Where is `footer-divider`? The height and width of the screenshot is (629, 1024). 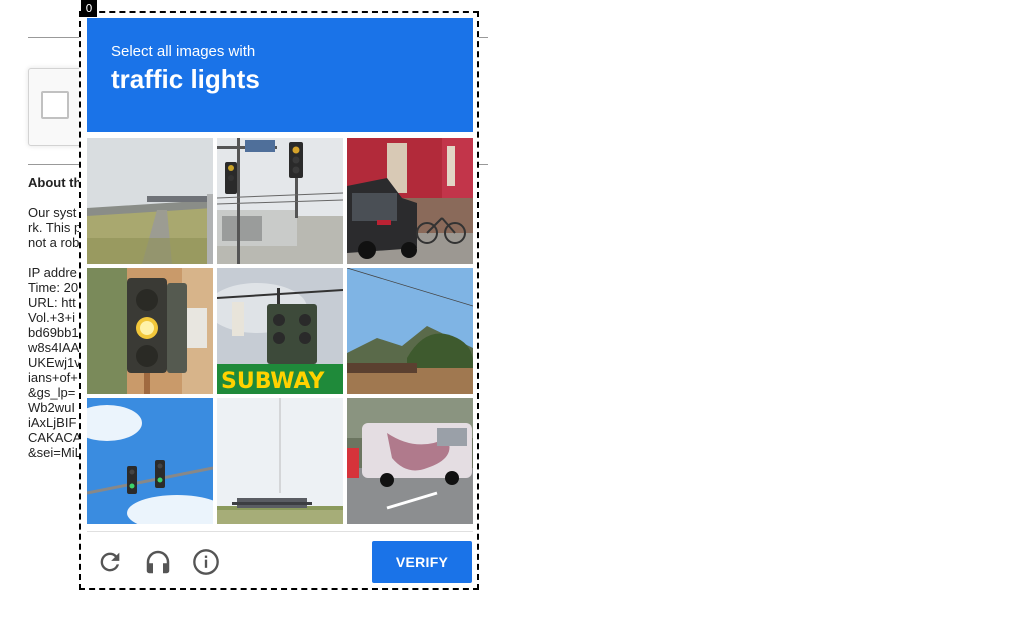
footer-divider is located at coordinates (280, 531).